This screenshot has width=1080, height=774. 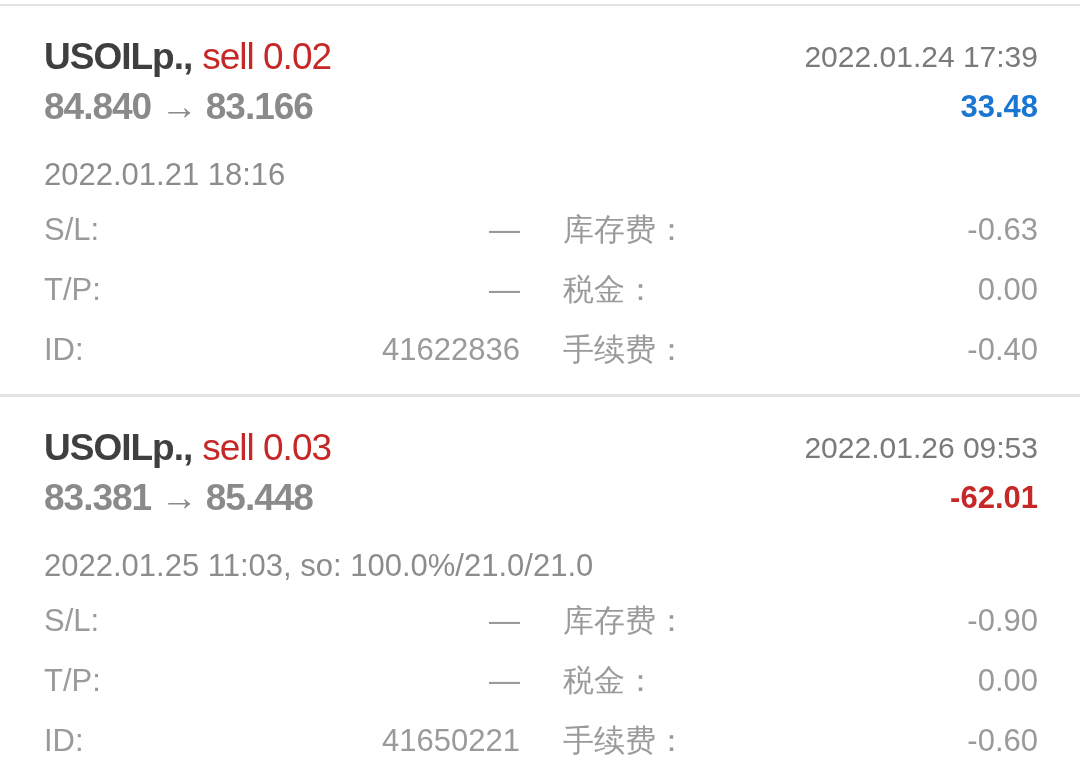 I want to click on profit: 33.48, so click(x=999, y=107).